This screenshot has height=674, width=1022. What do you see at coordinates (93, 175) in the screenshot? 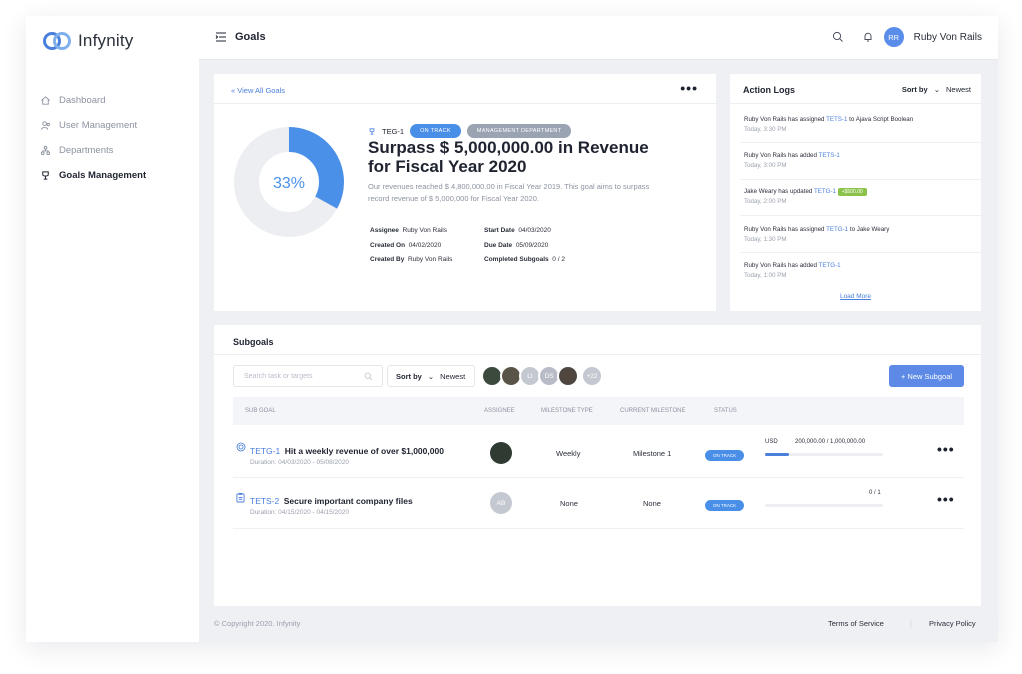
I see `sidebar-item-goals-management: Goals Management` at bounding box center [93, 175].